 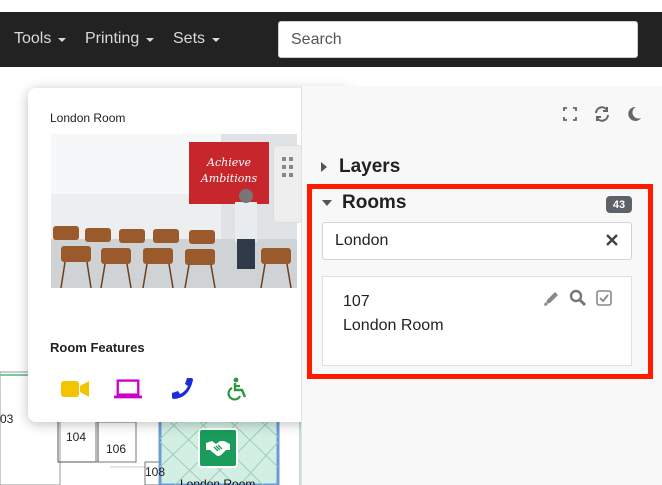 What do you see at coordinates (287, 167) in the screenshot?
I see `grip-dots-icon` at bounding box center [287, 167].